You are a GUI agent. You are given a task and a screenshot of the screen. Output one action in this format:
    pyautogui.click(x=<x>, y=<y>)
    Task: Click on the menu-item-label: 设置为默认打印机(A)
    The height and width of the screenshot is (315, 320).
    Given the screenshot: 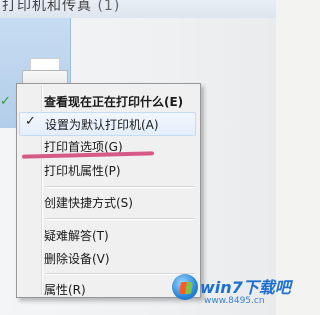 What is the action you would take?
    pyautogui.click(x=102, y=125)
    